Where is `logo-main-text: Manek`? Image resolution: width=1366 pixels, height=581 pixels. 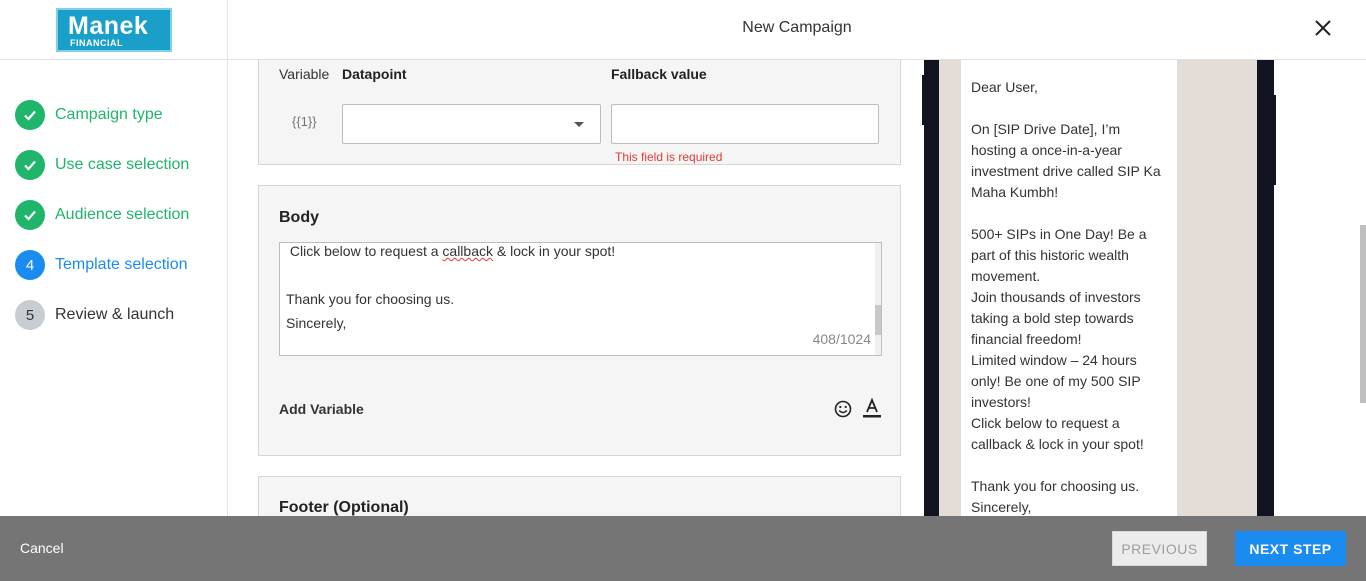 logo-main-text: Manek is located at coordinates (108, 26).